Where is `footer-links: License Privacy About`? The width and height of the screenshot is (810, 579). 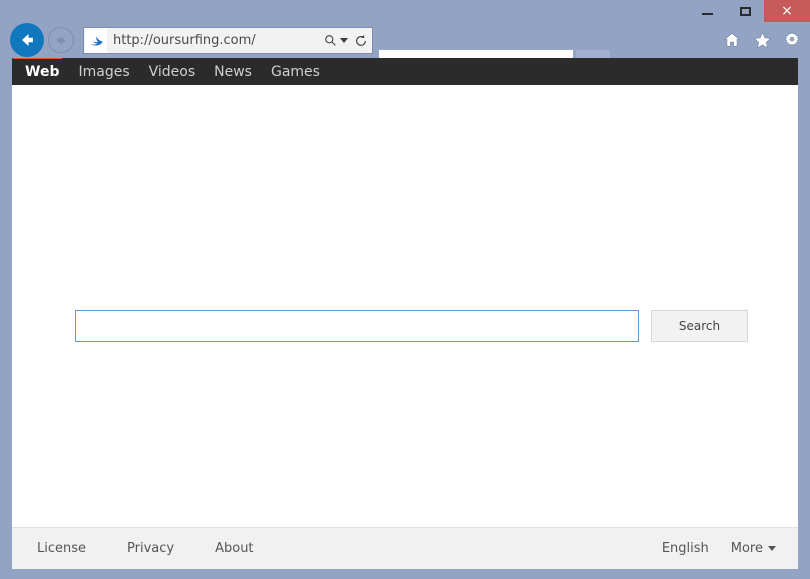 footer-links: License Privacy About is located at coordinates (133, 548).